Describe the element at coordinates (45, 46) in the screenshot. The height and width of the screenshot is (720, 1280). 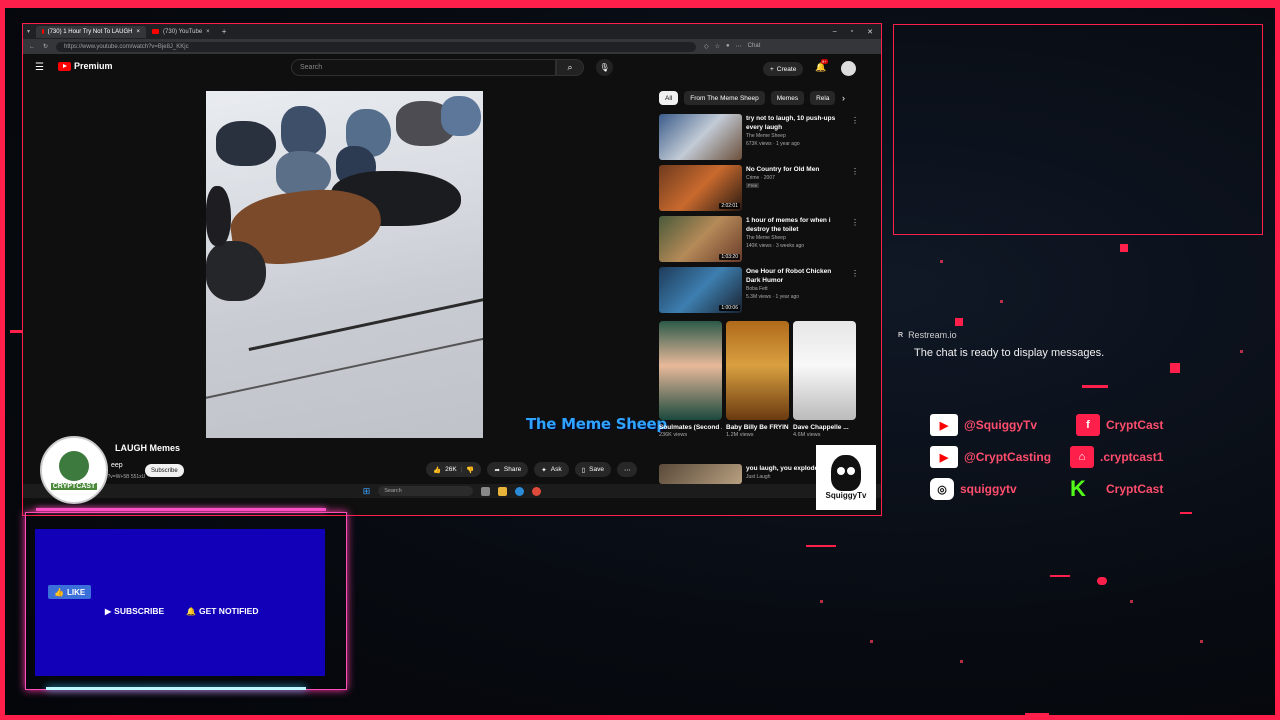
I see `reload-icon: ↻` at that location.